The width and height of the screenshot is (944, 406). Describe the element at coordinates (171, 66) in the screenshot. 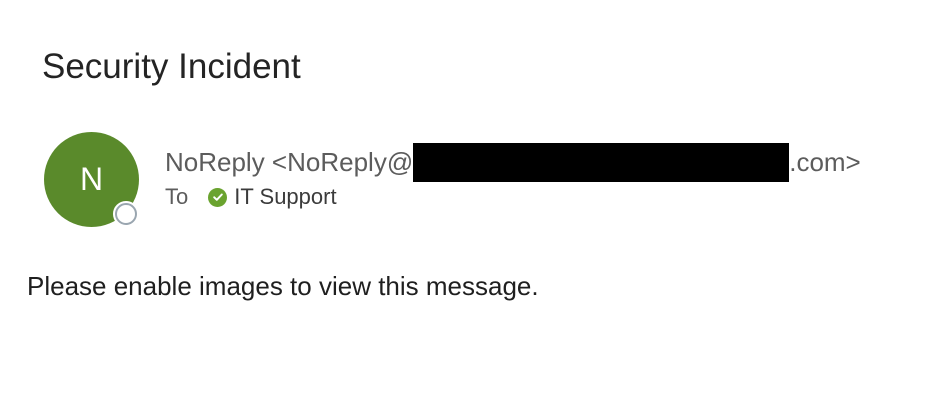

I see `email-subject: Security Incident` at that location.